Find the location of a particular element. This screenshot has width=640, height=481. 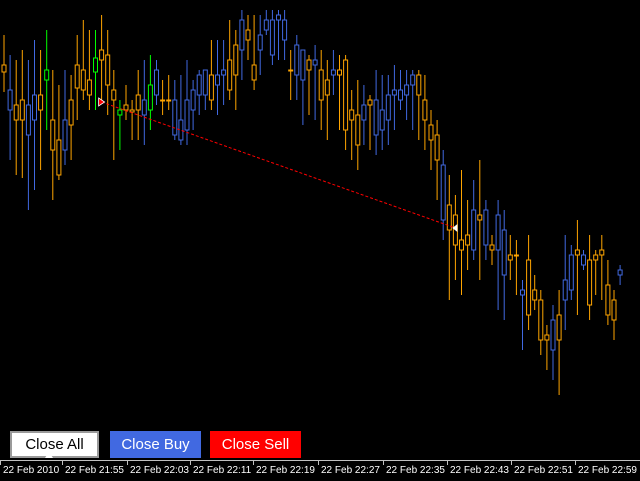

axis-shift-marker-icon is located at coordinates (49, 455).